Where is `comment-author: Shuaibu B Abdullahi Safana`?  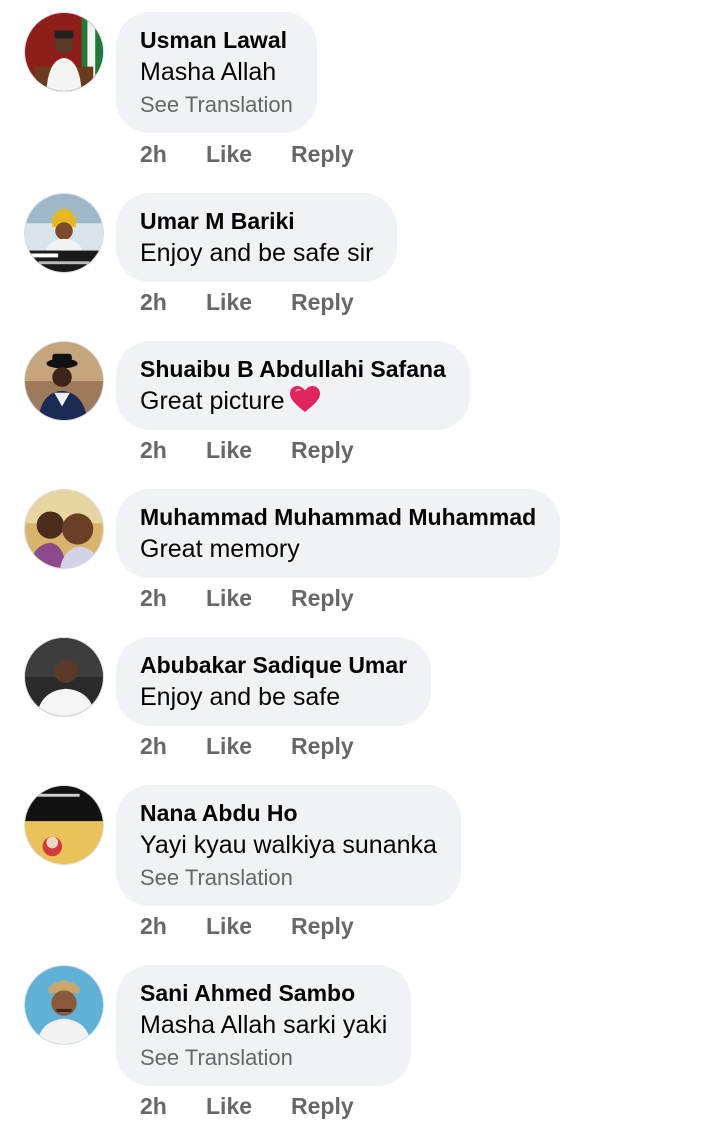
comment-author: Shuaibu B Abdullahi Safana is located at coordinates (293, 369).